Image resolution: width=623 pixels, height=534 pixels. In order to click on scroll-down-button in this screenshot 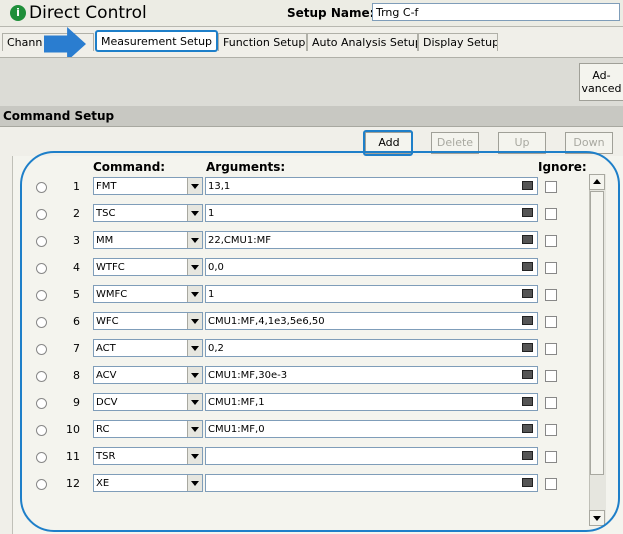, I will do `click(597, 518)`.